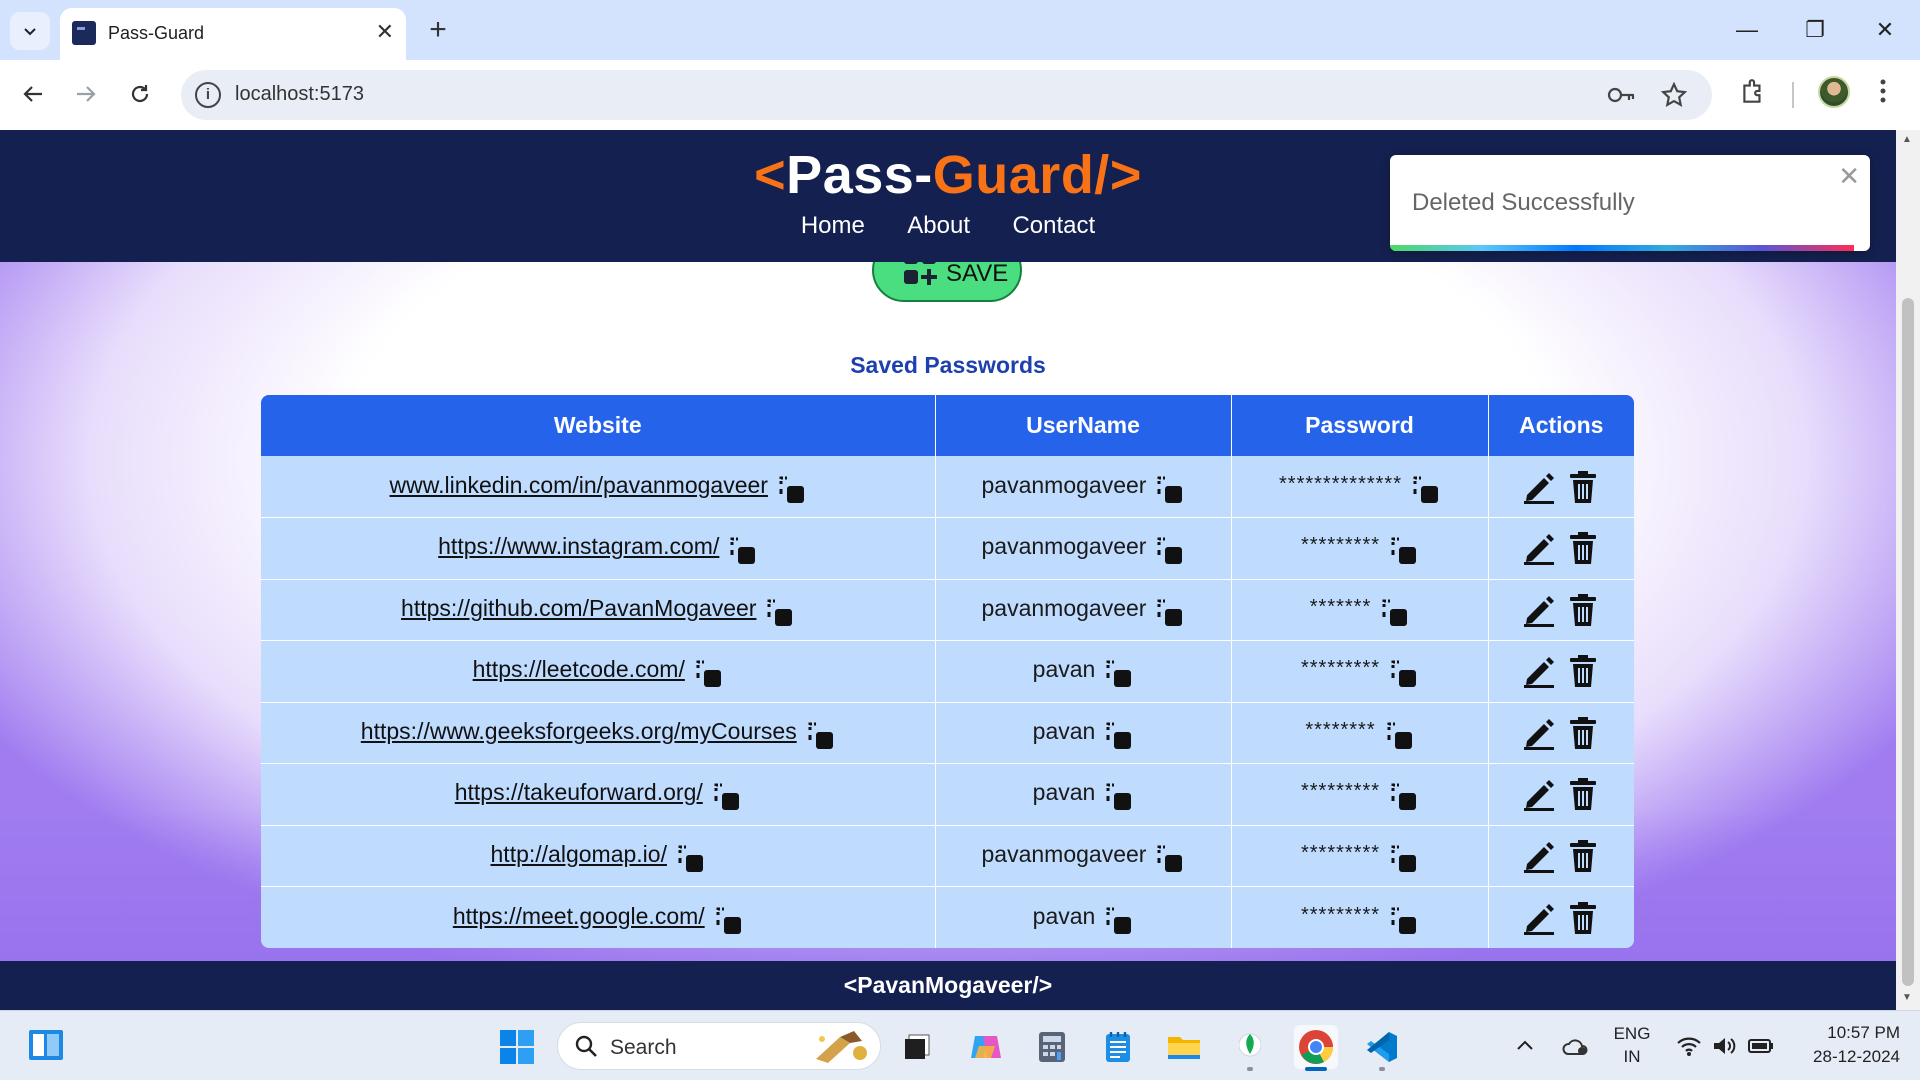  Describe the element at coordinates (1908, 642) in the screenshot. I see `scrollbar-thumb` at that location.